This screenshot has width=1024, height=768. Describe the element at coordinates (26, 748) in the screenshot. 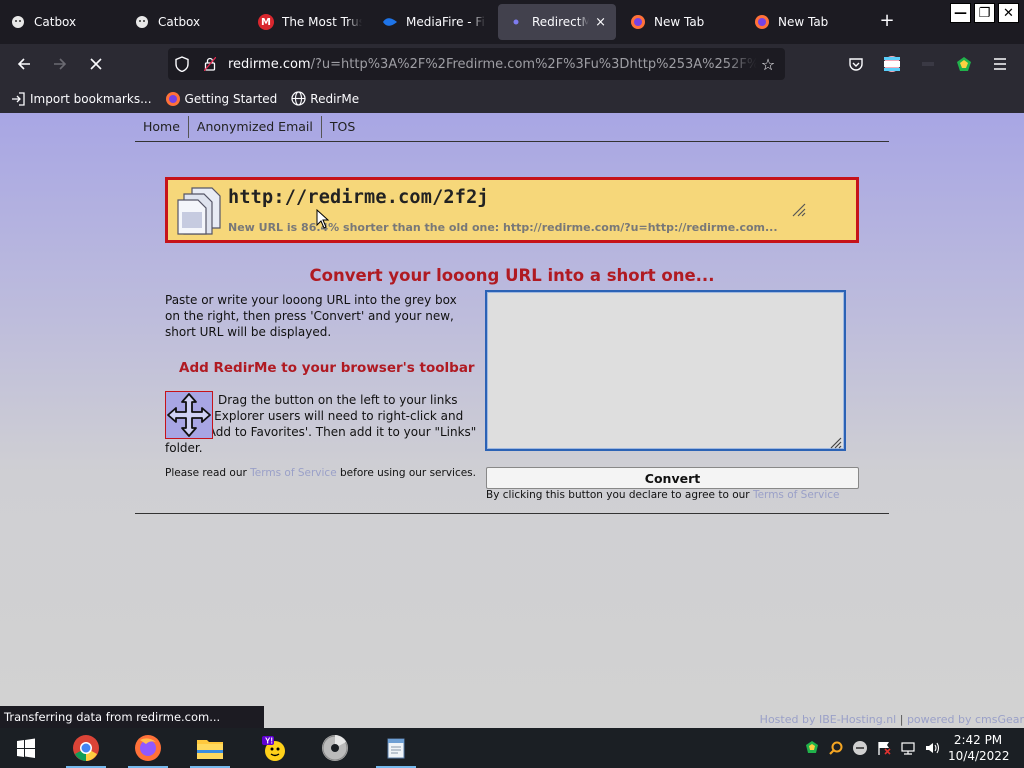

I see `start-button` at that location.